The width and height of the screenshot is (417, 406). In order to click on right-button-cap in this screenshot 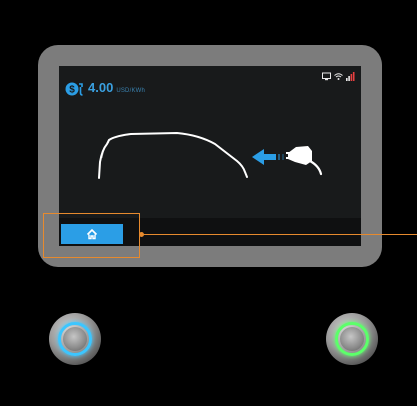, I will do `click(352, 339)`.